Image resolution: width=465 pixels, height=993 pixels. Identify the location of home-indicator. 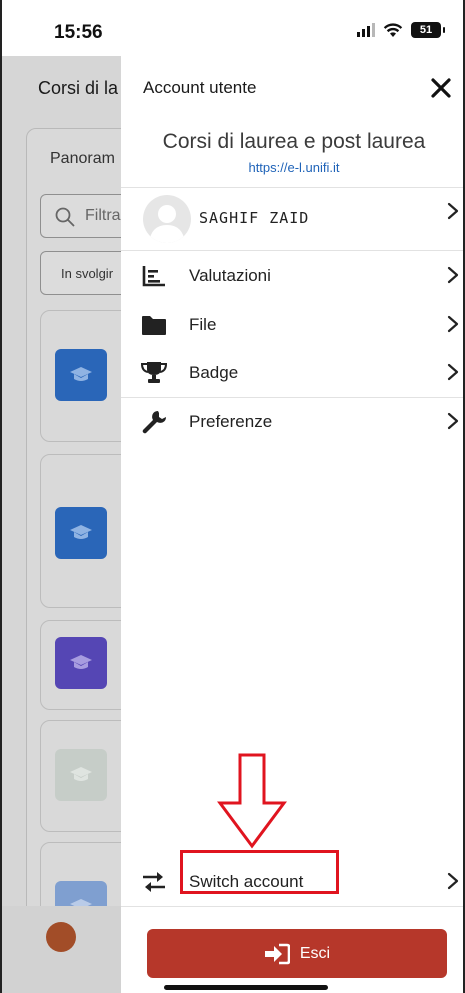
(246, 987).